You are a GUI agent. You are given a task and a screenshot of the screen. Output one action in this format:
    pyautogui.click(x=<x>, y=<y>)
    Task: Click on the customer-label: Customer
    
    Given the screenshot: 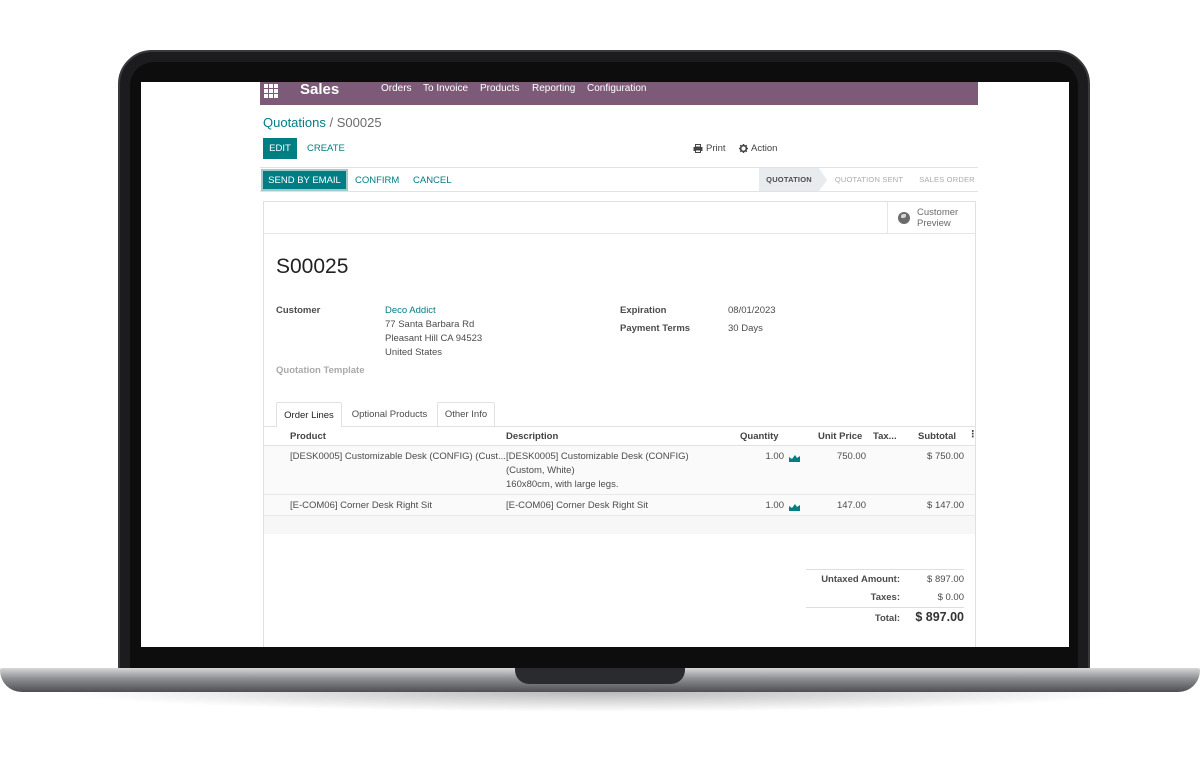 What is the action you would take?
    pyautogui.click(x=298, y=310)
    